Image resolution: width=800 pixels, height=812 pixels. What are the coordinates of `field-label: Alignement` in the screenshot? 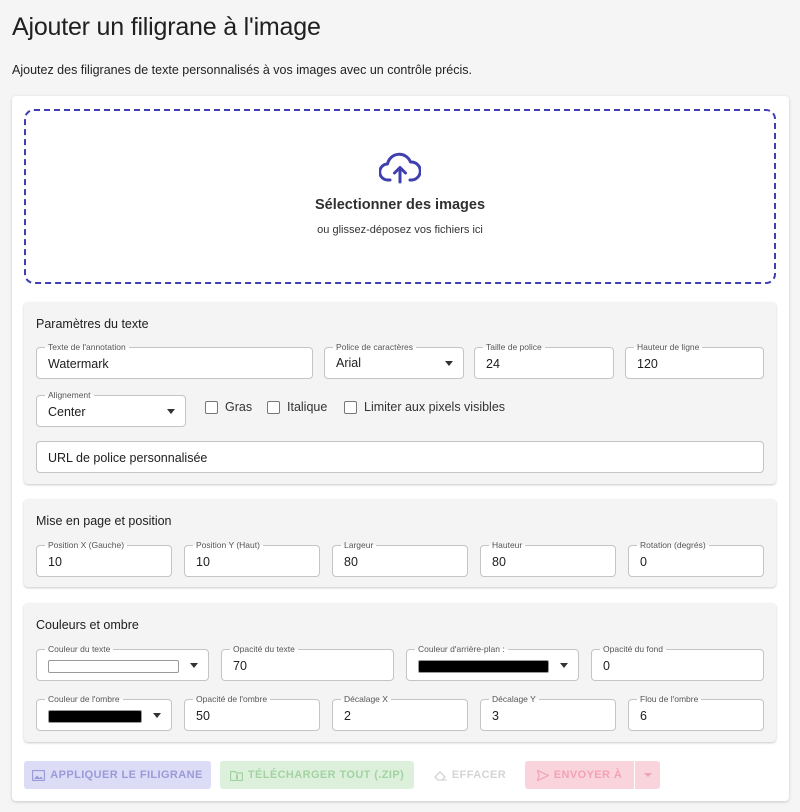 It's located at (69, 395).